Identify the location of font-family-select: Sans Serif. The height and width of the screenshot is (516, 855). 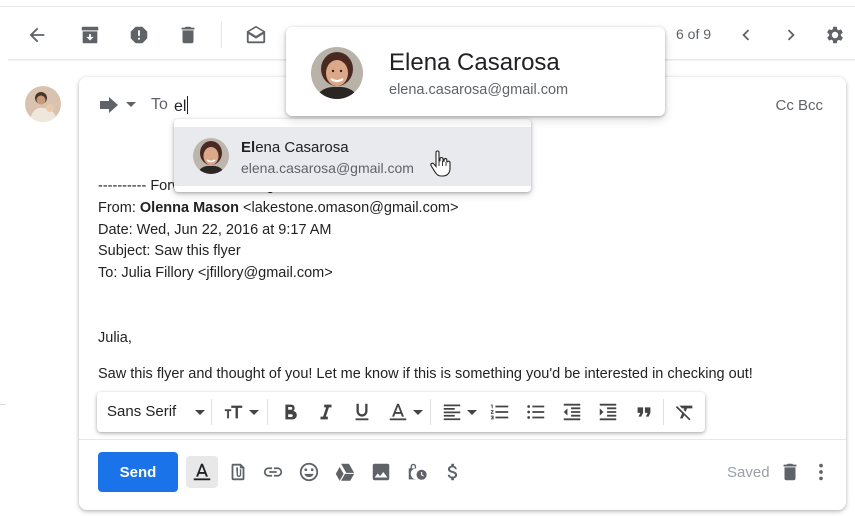
(141, 411).